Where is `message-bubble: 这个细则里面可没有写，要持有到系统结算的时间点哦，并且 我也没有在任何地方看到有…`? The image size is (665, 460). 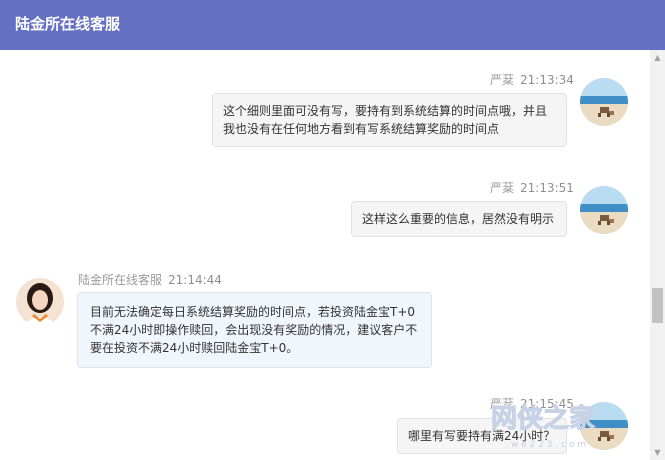
message-bubble: 这个细则里面可没有写，要持有到系统结算的时间点哦，并且 我也没有在任何地方看到有… is located at coordinates (389, 120).